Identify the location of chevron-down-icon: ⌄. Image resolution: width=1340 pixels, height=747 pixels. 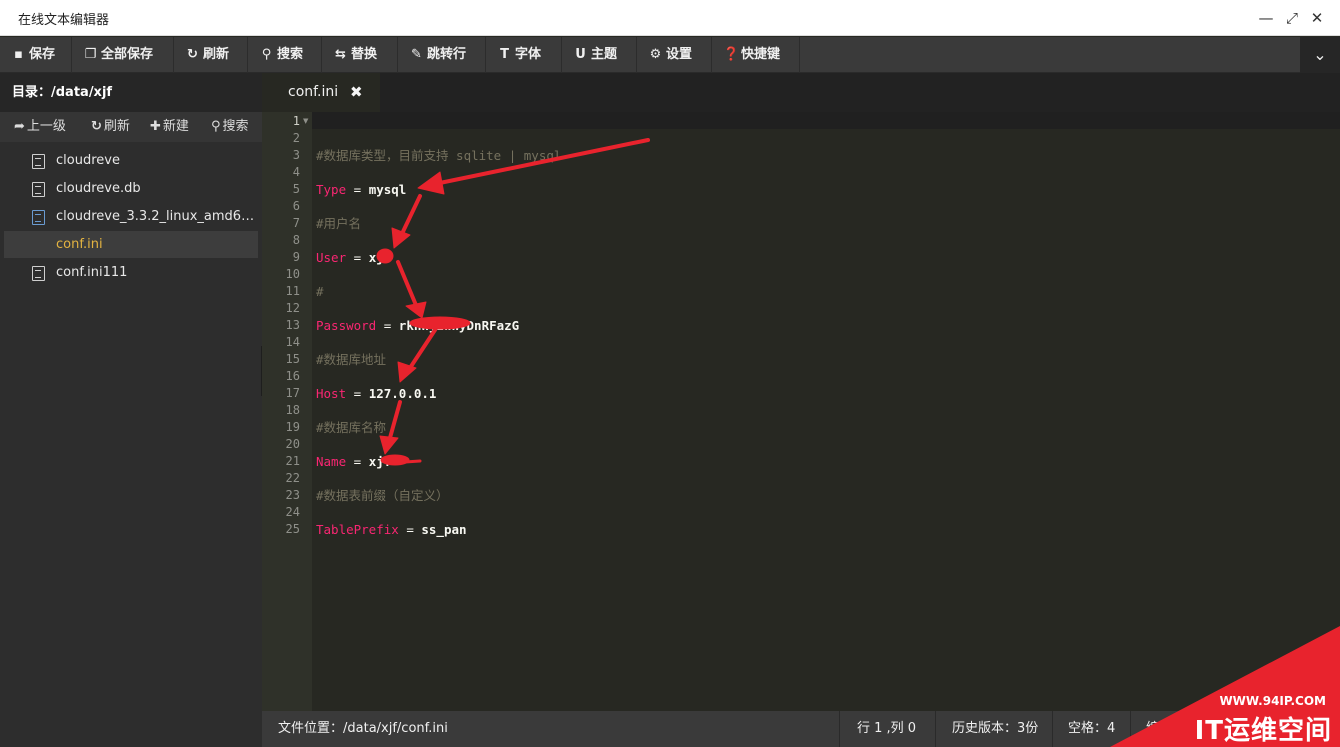
(1320, 55).